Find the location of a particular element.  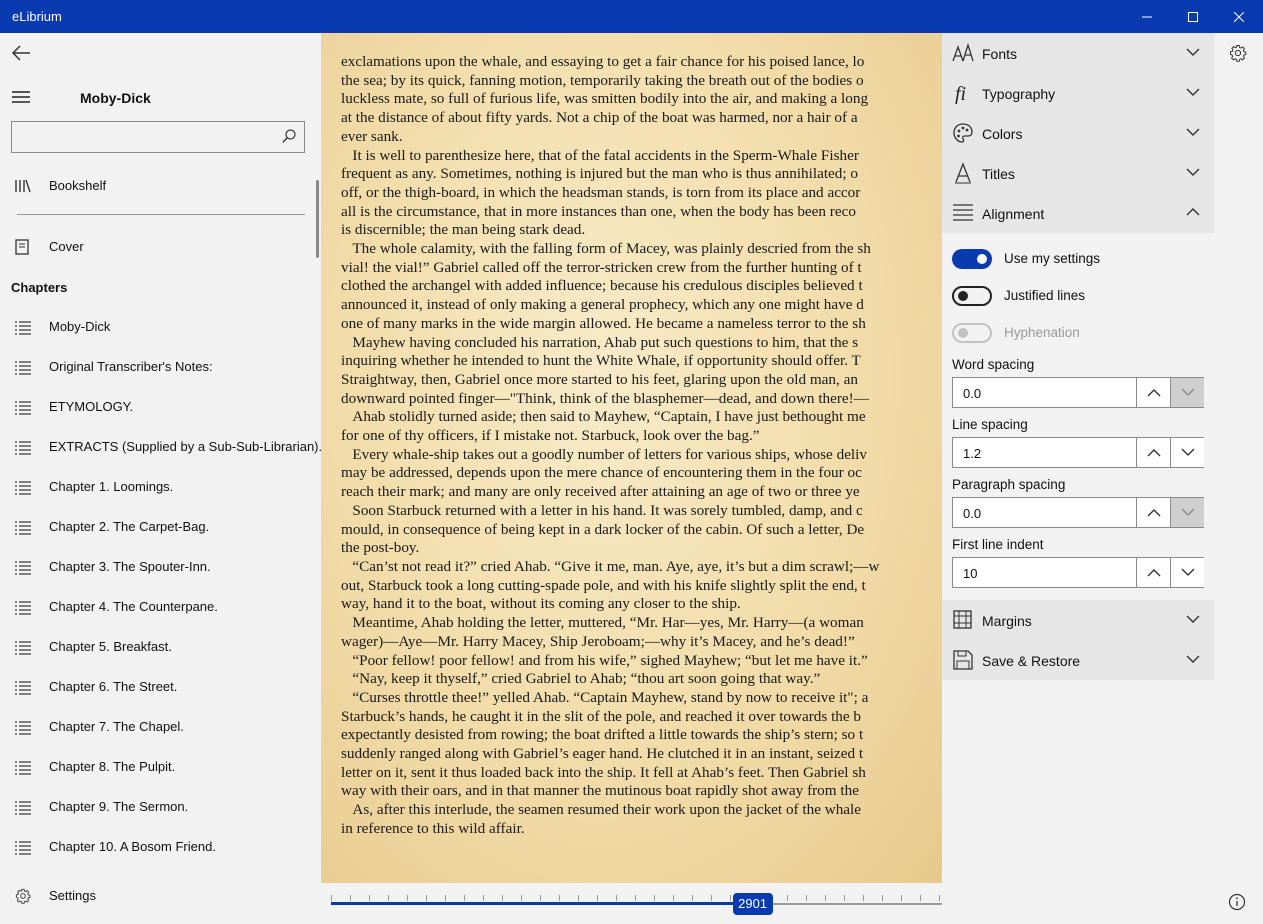

justified-lines-toggle: Justified lines is located at coordinates (1077, 296).